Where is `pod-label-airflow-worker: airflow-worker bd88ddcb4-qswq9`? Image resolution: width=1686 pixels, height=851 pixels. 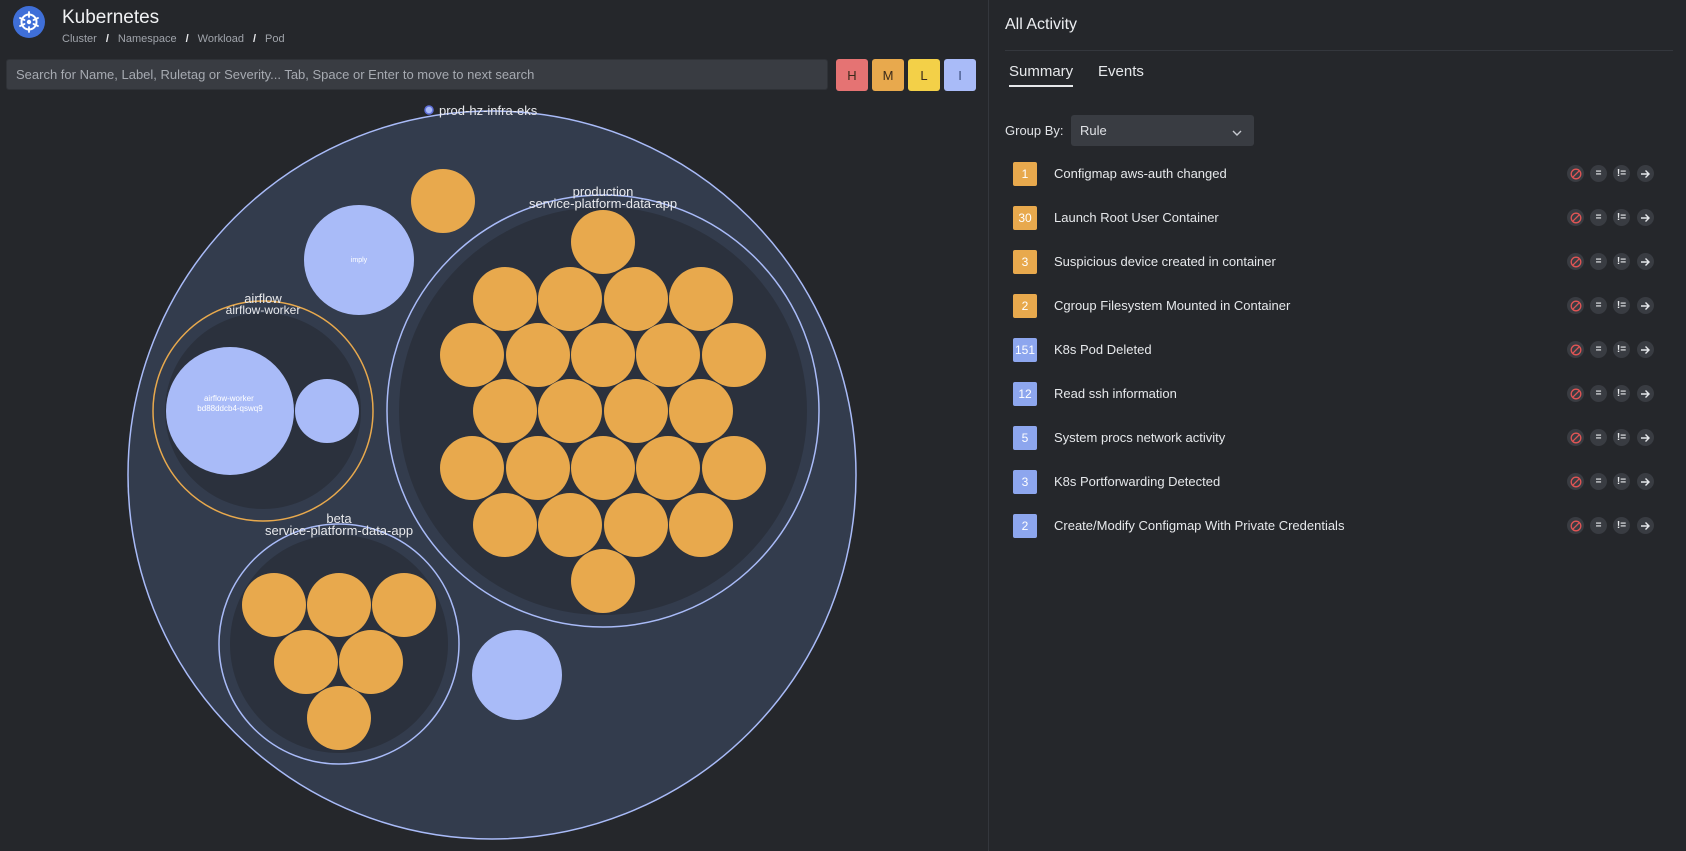 pod-label-airflow-worker: airflow-worker bd88ddcb4-qswq9 is located at coordinates (230, 403).